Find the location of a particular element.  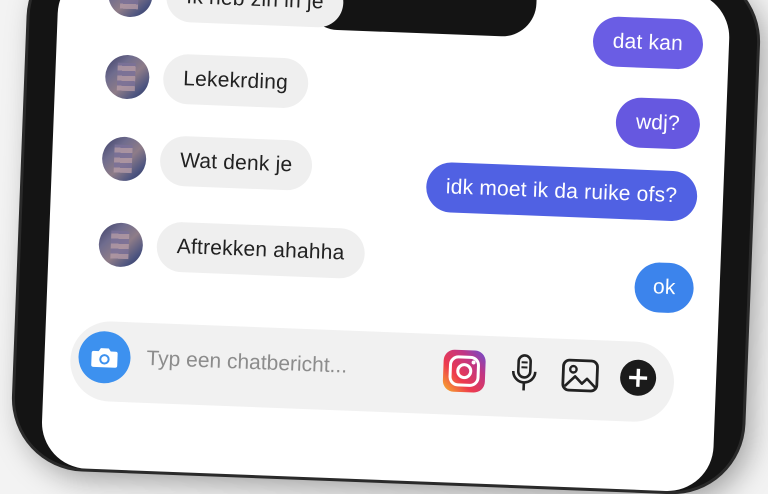

more-button is located at coordinates (638, 378).